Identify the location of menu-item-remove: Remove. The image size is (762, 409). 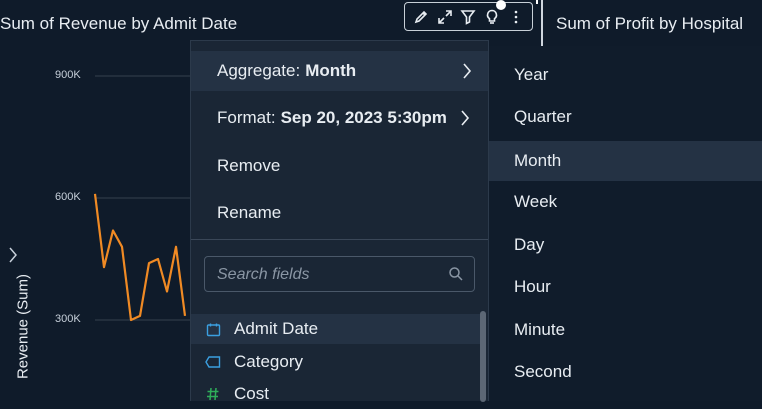
(339, 166).